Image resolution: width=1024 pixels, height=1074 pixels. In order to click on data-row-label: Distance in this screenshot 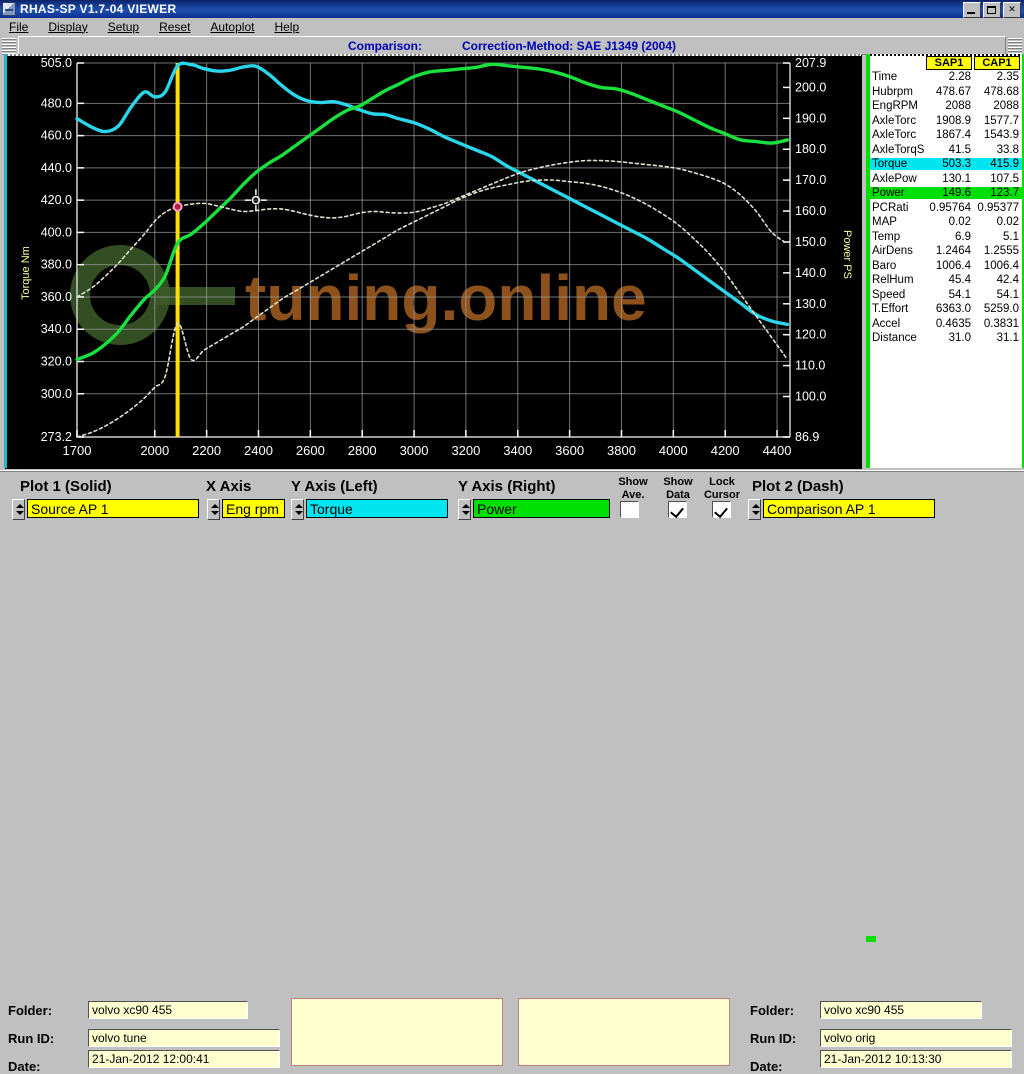, I will do `click(894, 338)`.